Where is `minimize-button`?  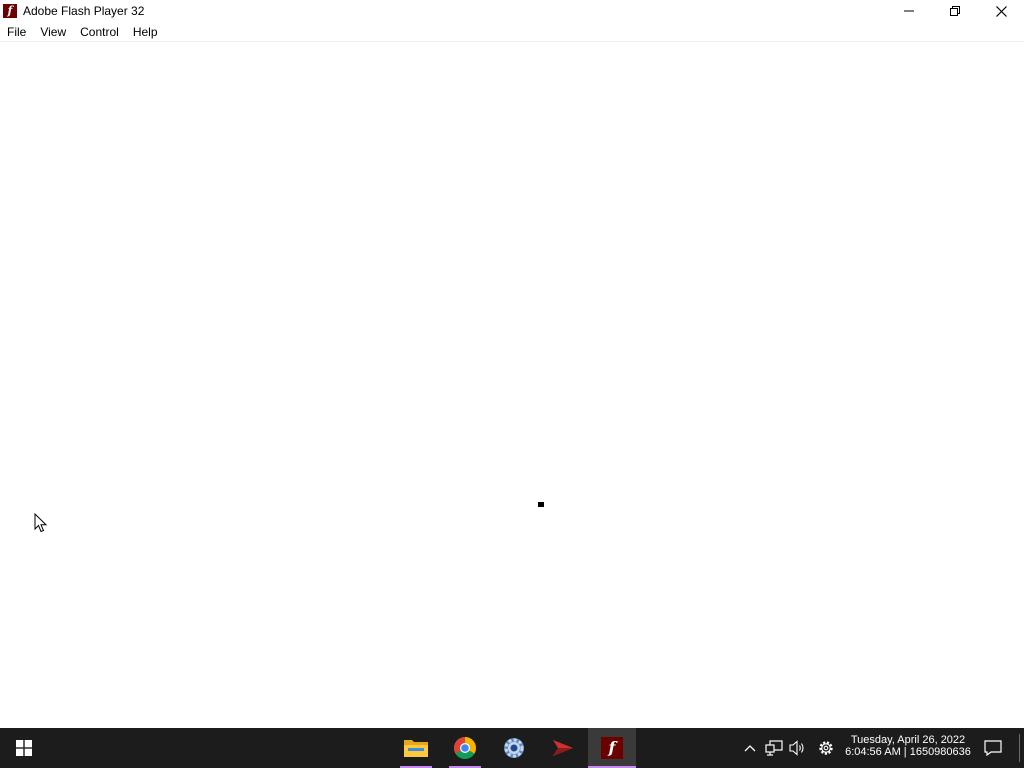
minimize-button is located at coordinates (909, 11).